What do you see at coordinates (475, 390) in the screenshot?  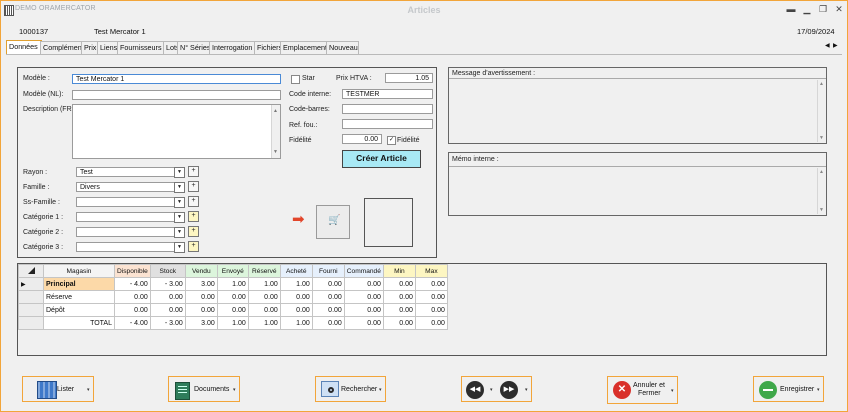 I see `previous-icon: ◀◀` at bounding box center [475, 390].